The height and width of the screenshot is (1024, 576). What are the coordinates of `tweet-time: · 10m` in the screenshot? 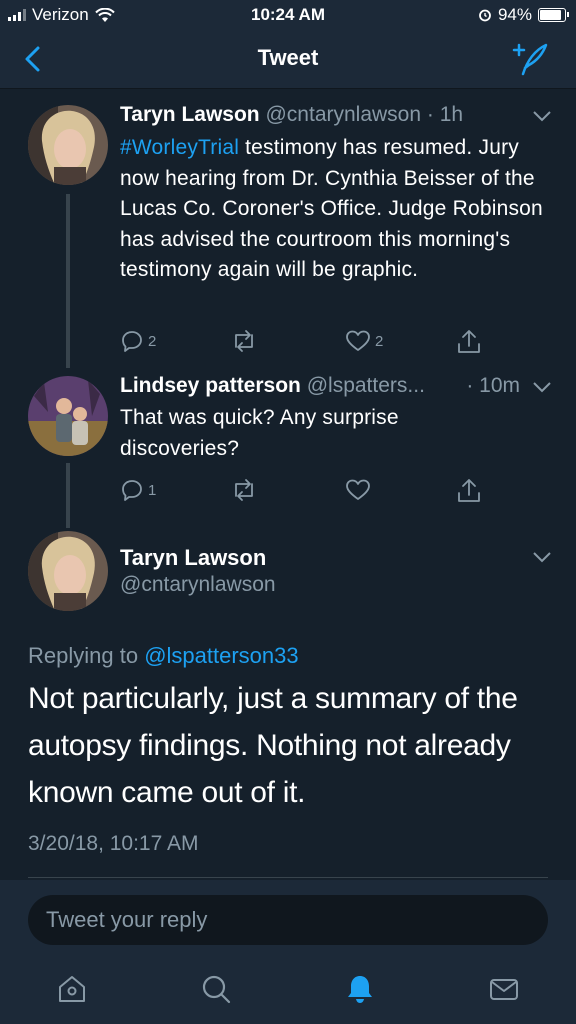 It's located at (493, 385).